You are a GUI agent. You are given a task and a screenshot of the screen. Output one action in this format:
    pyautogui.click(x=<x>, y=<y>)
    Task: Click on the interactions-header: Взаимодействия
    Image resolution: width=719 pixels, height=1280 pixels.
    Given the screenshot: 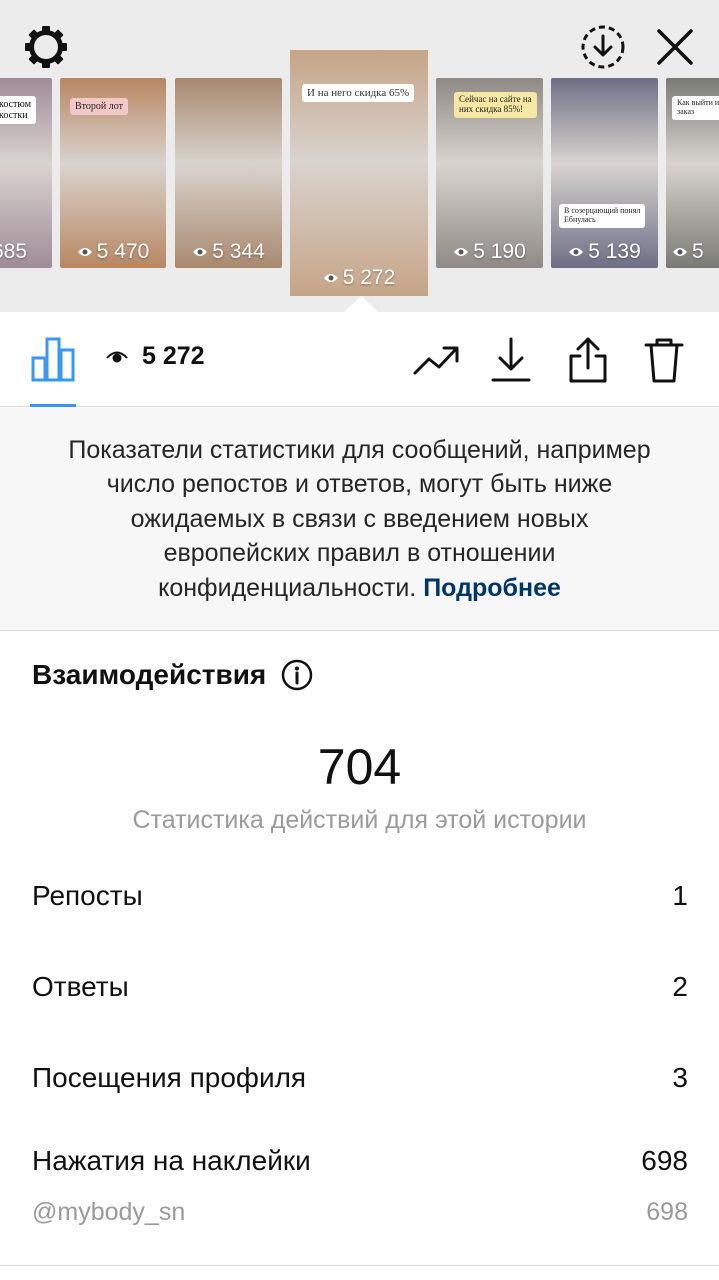 What is the action you would take?
    pyautogui.click(x=173, y=675)
    